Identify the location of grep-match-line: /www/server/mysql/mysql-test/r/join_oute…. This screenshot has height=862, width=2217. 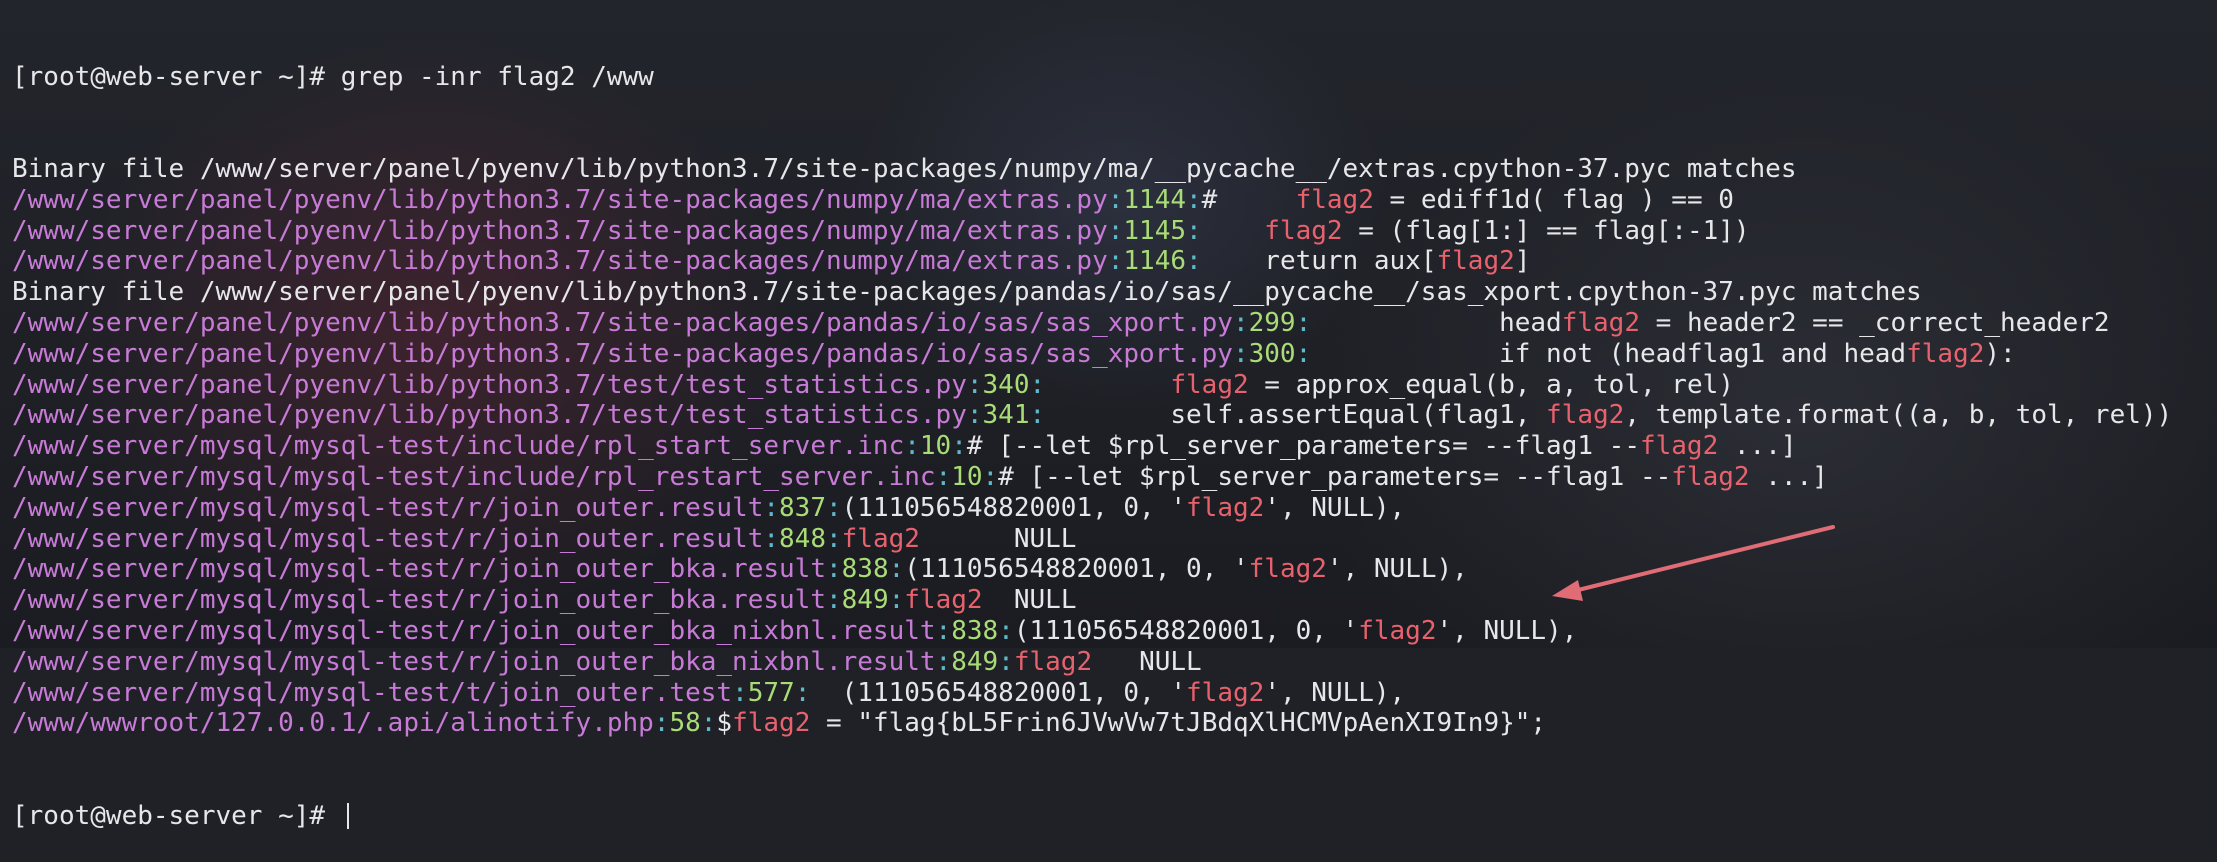
(1114, 662).